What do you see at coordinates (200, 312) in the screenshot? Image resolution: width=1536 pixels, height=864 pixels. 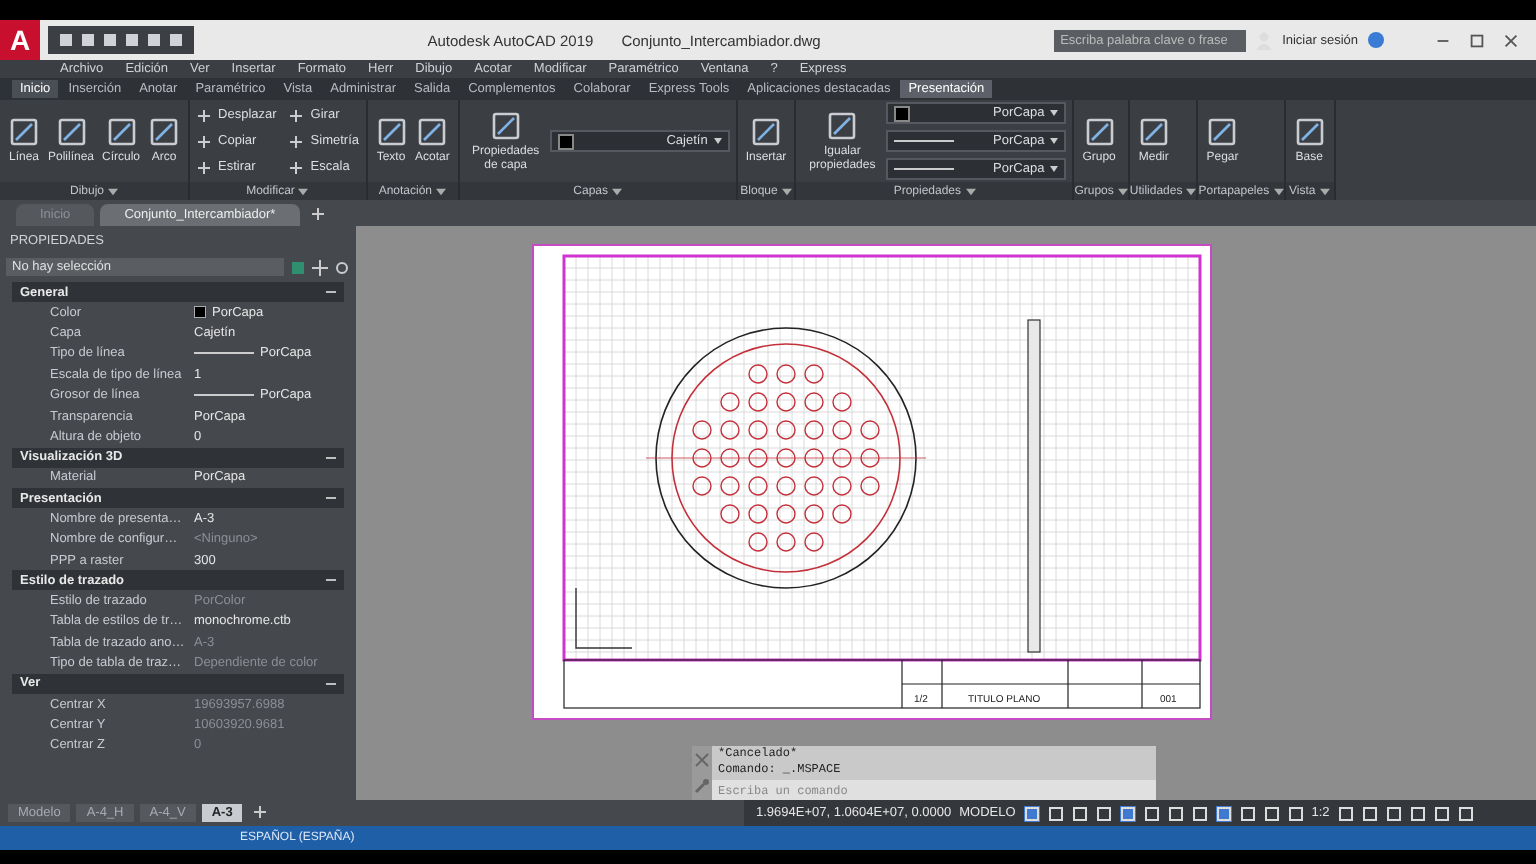 I see `color-swatch-icon` at bounding box center [200, 312].